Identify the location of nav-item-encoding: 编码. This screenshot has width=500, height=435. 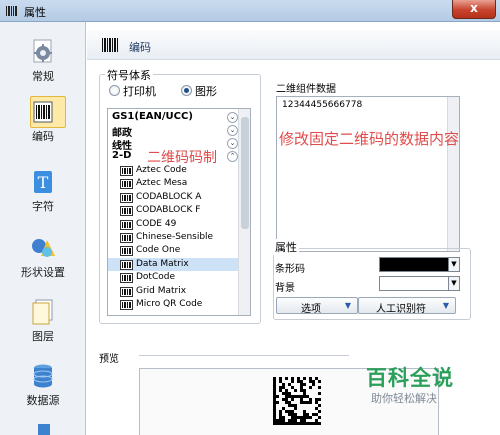
(43, 124).